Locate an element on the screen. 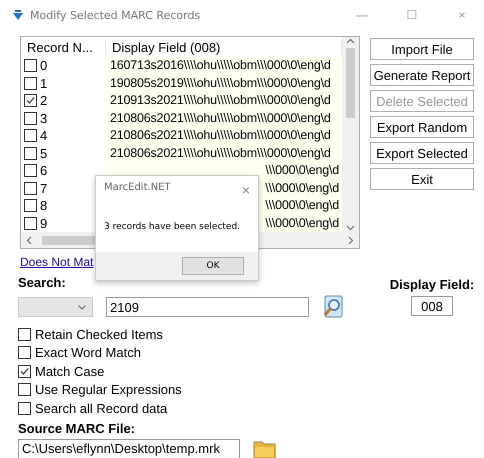 The width and height of the screenshot is (484, 458). ok-button: OK is located at coordinates (213, 266).